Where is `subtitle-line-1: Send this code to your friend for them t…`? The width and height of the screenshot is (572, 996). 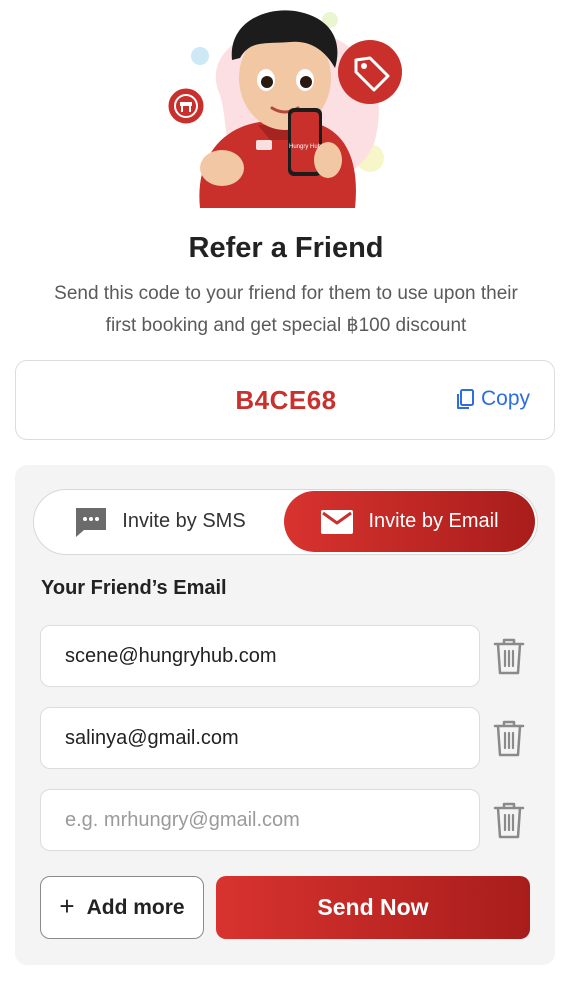
subtitle-line-1: Send this code to your friend for them t… is located at coordinates (286, 293).